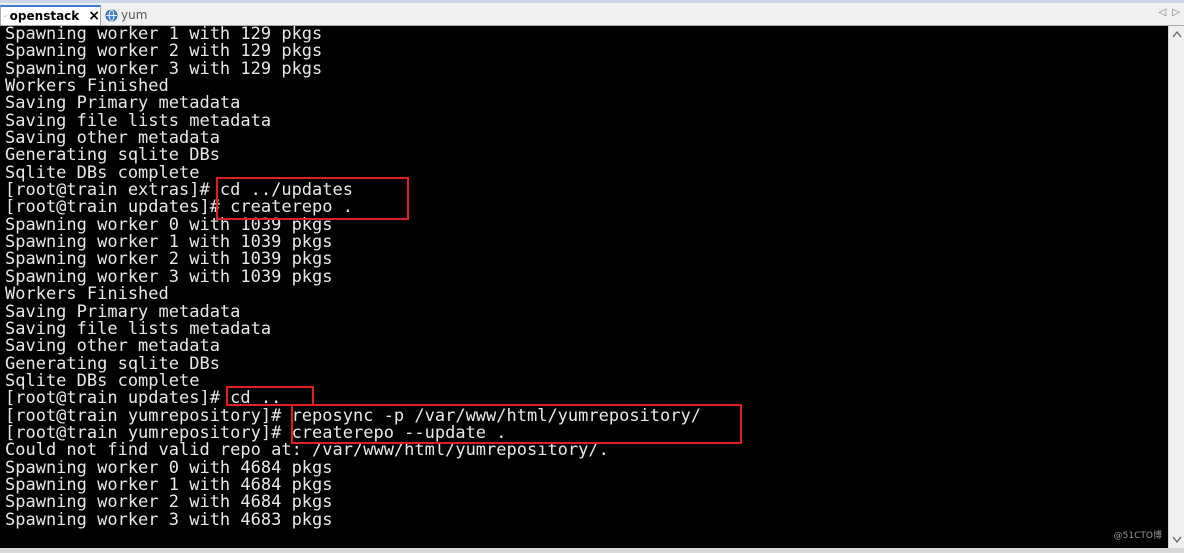 Image resolution: width=1184 pixels, height=553 pixels. I want to click on highlight-box-reposync, so click(516, 424).